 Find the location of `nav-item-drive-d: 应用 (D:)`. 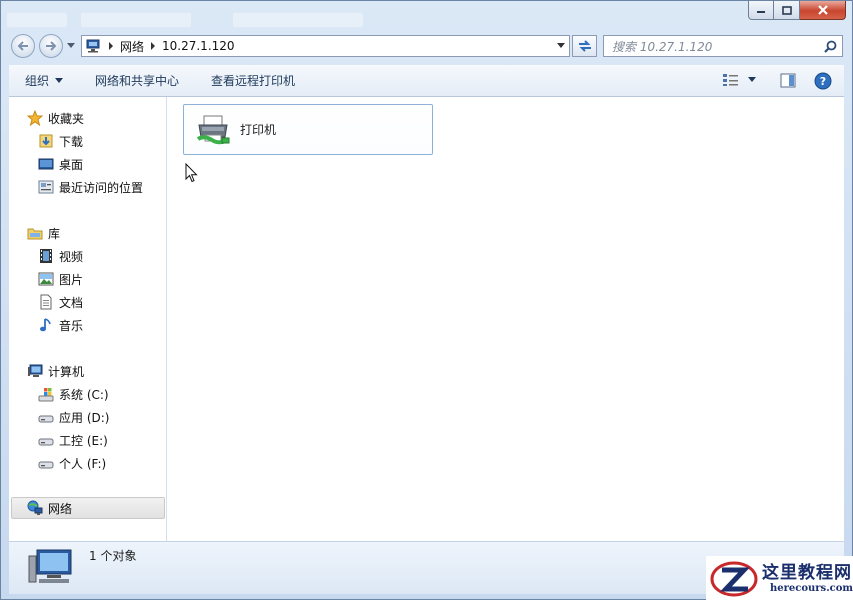

nav-item-drive-d: 应用 (D:) is located at coordinates (73, 417).